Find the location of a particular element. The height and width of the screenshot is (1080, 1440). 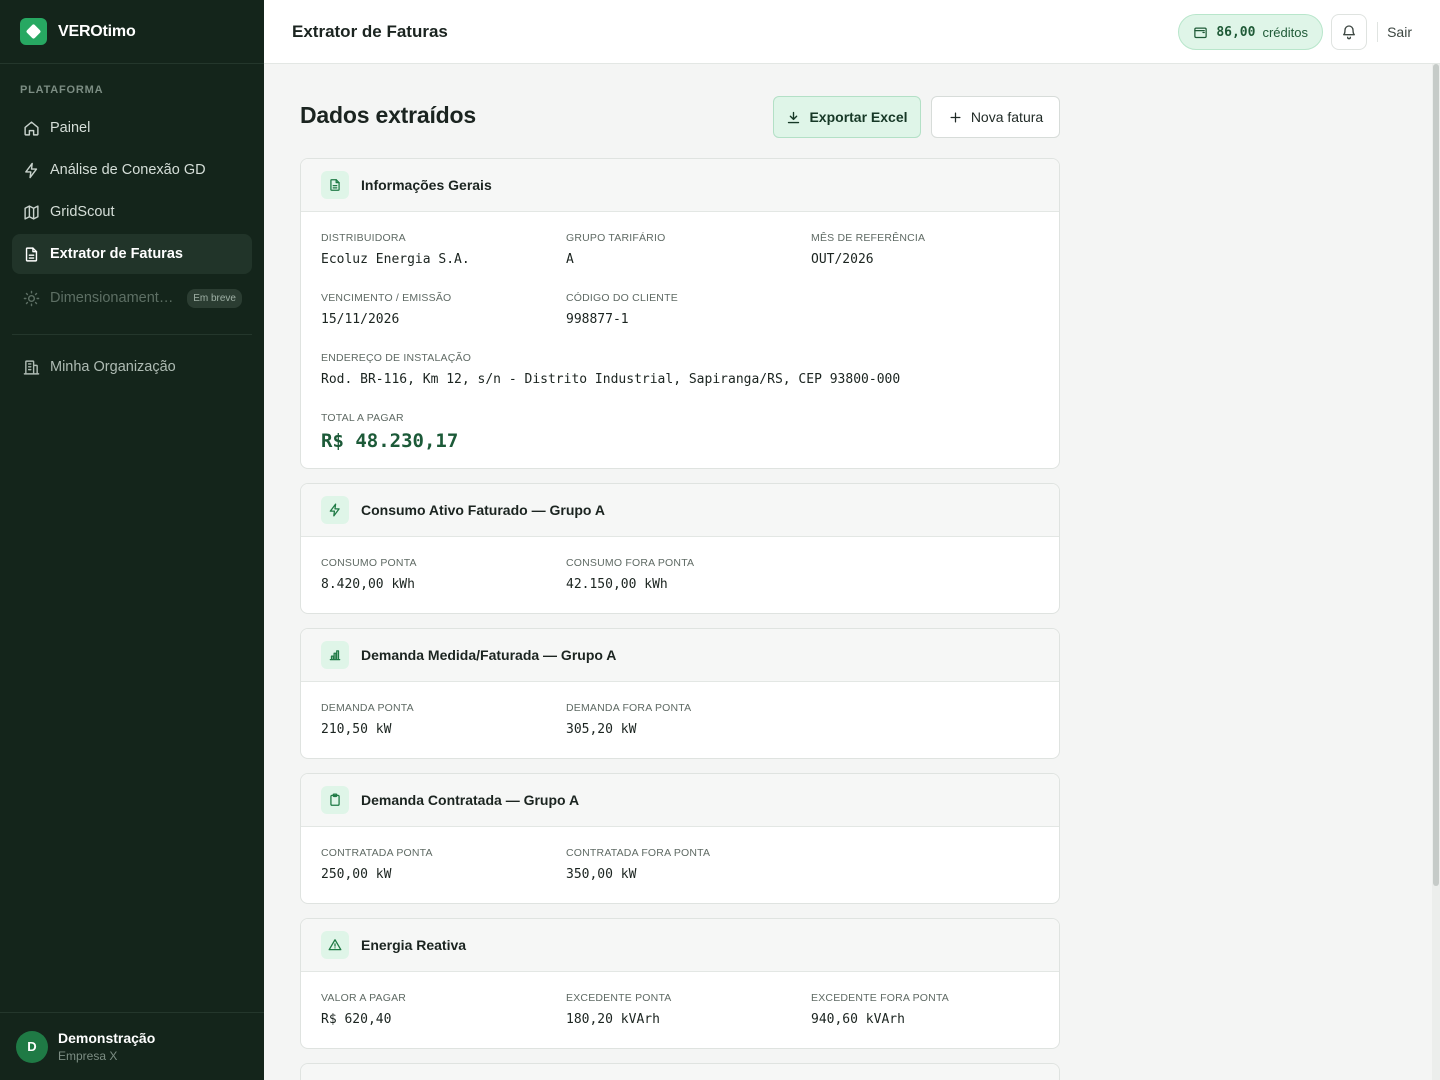

field-label: GRUPO TARIFÁRIO is located at coordinates (616, 238).